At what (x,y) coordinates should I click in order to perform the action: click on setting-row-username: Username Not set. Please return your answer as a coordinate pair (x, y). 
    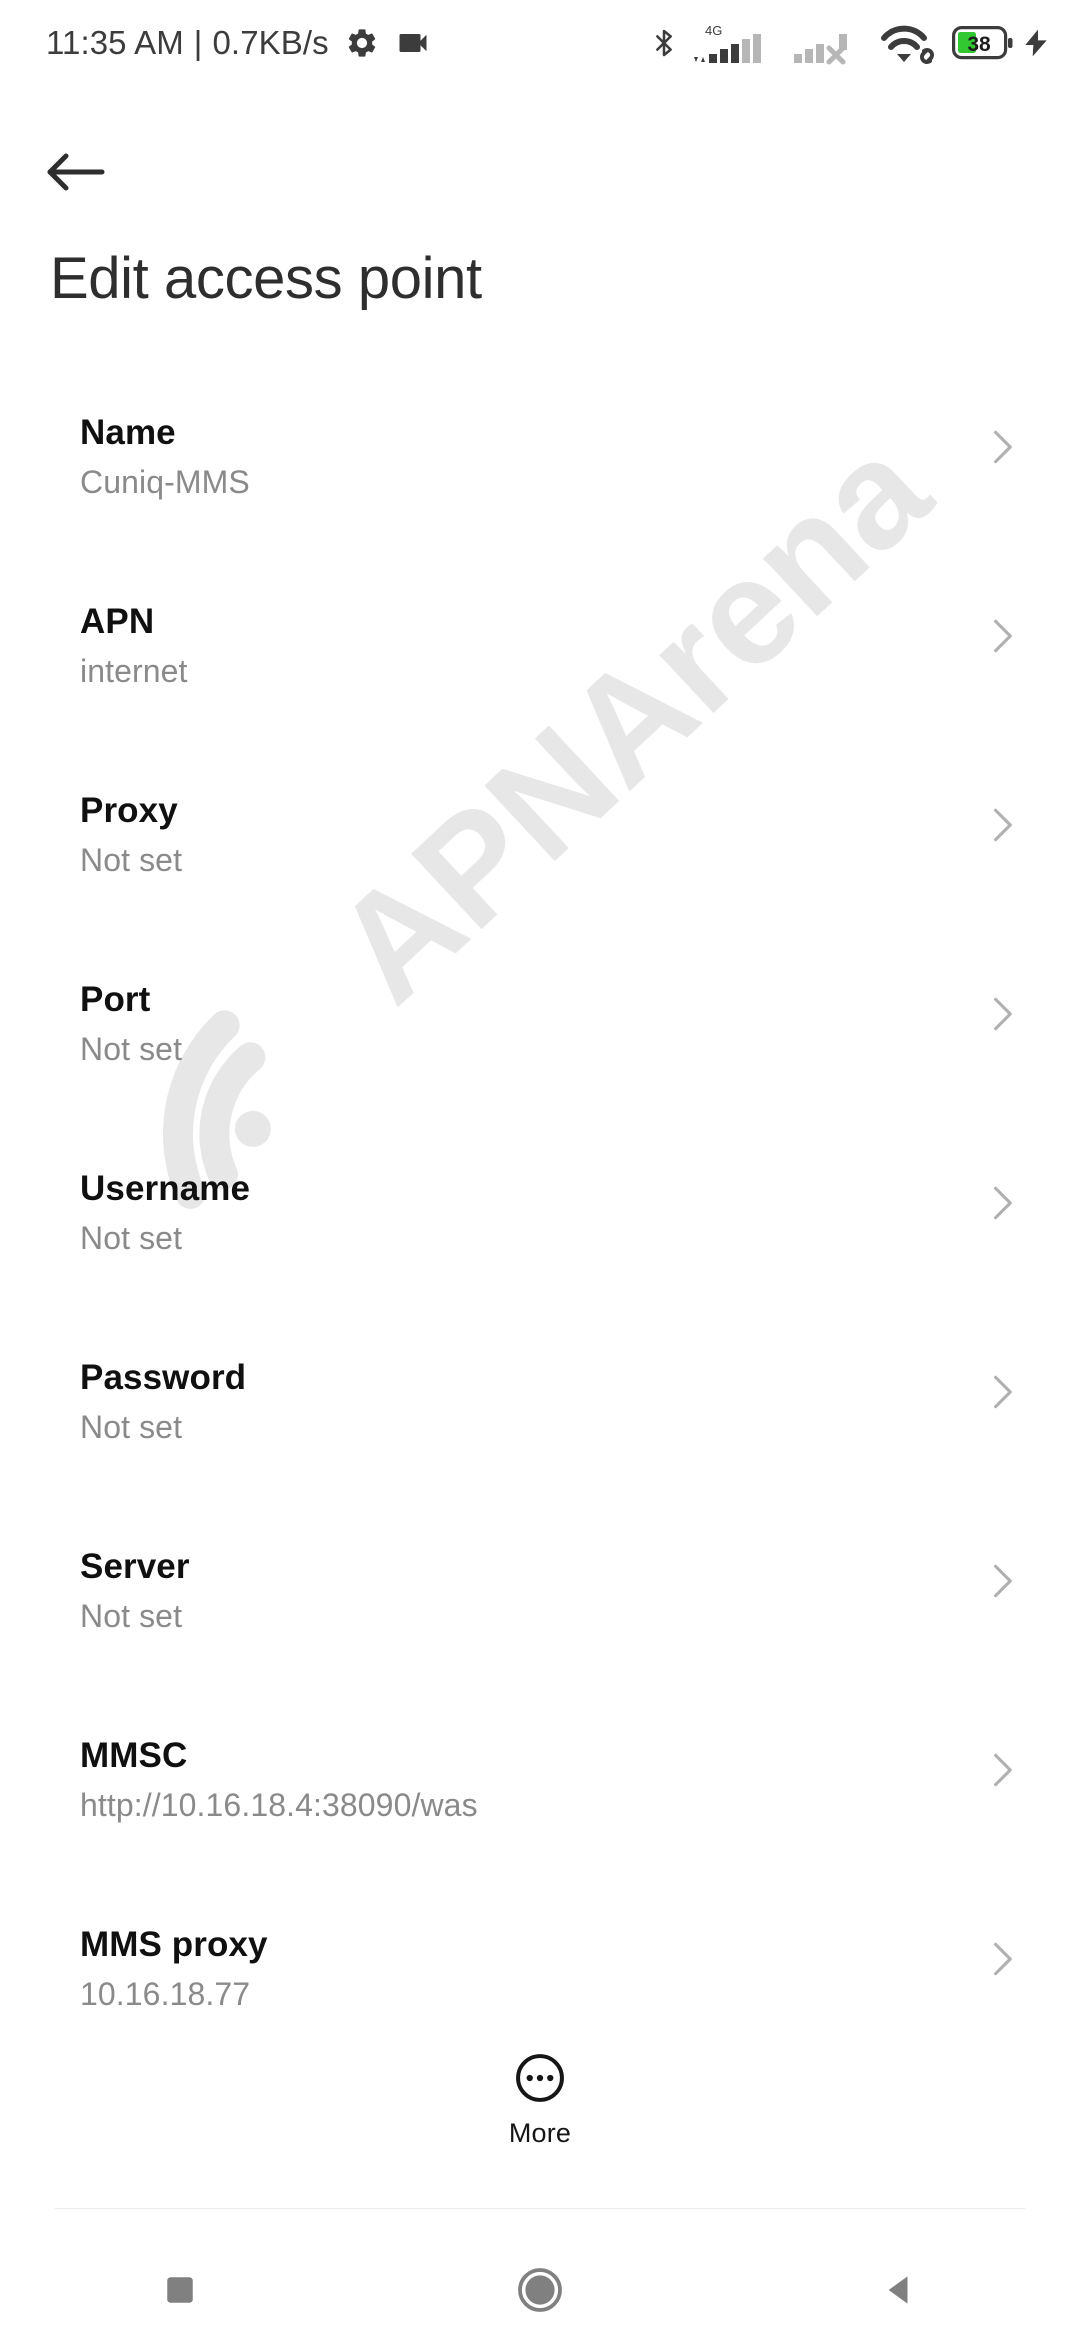
    Looking at the image, I should click on (540, 1251).